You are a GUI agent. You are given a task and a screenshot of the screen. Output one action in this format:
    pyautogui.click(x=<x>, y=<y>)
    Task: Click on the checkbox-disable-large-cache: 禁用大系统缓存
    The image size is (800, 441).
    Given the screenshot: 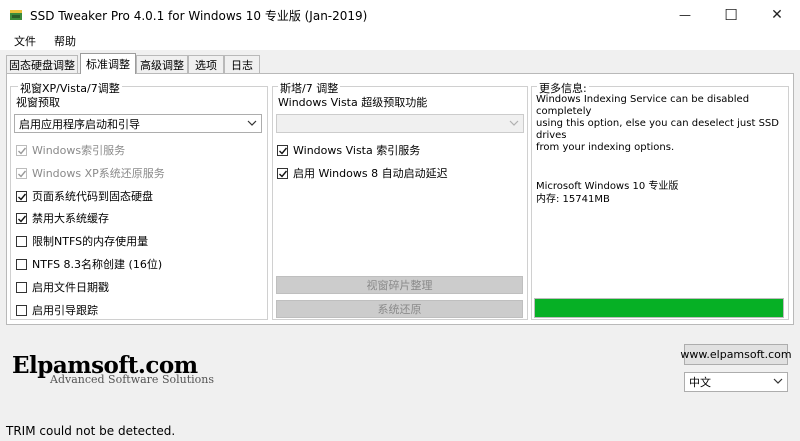 What is the action you would take?
    pyautogui.click(x=62, y=218)
    